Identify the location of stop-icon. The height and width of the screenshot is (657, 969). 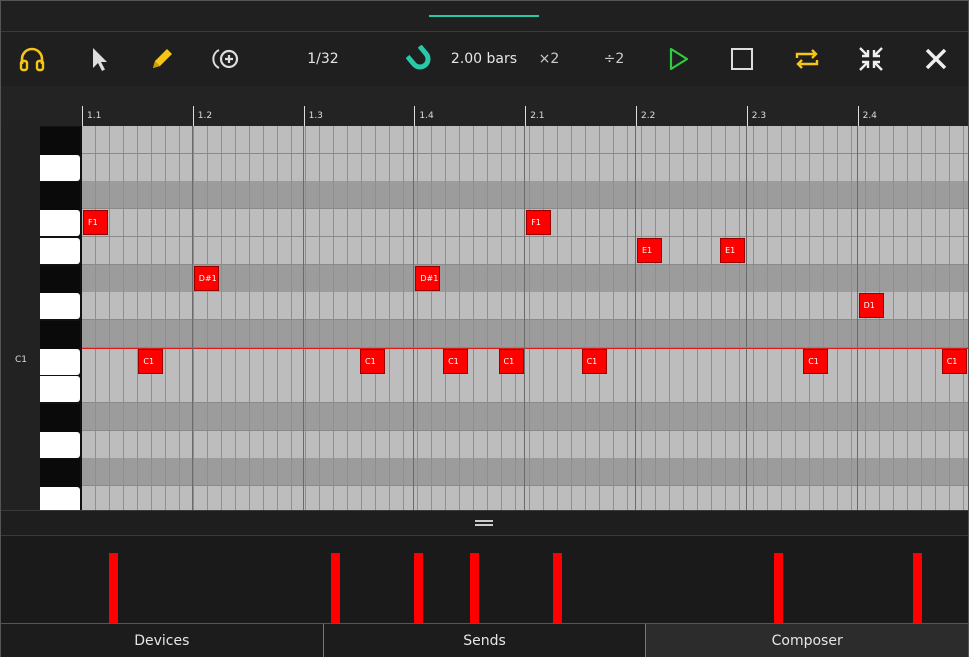
(742, 59).